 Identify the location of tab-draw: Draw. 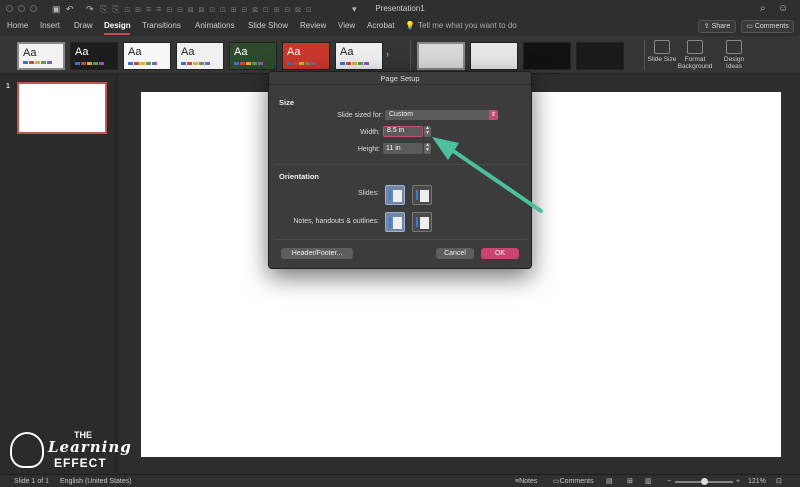
(83, 25).